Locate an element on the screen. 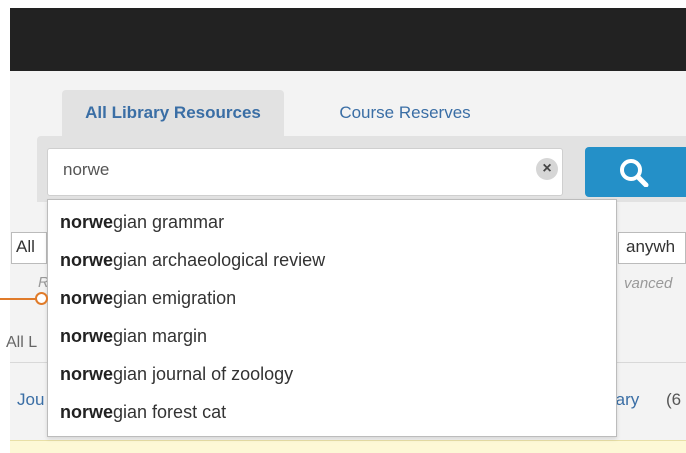 This screenshot has height=453, width=686. tab-all-library-resources: All Library Resources is located at coordinates (173, 113).